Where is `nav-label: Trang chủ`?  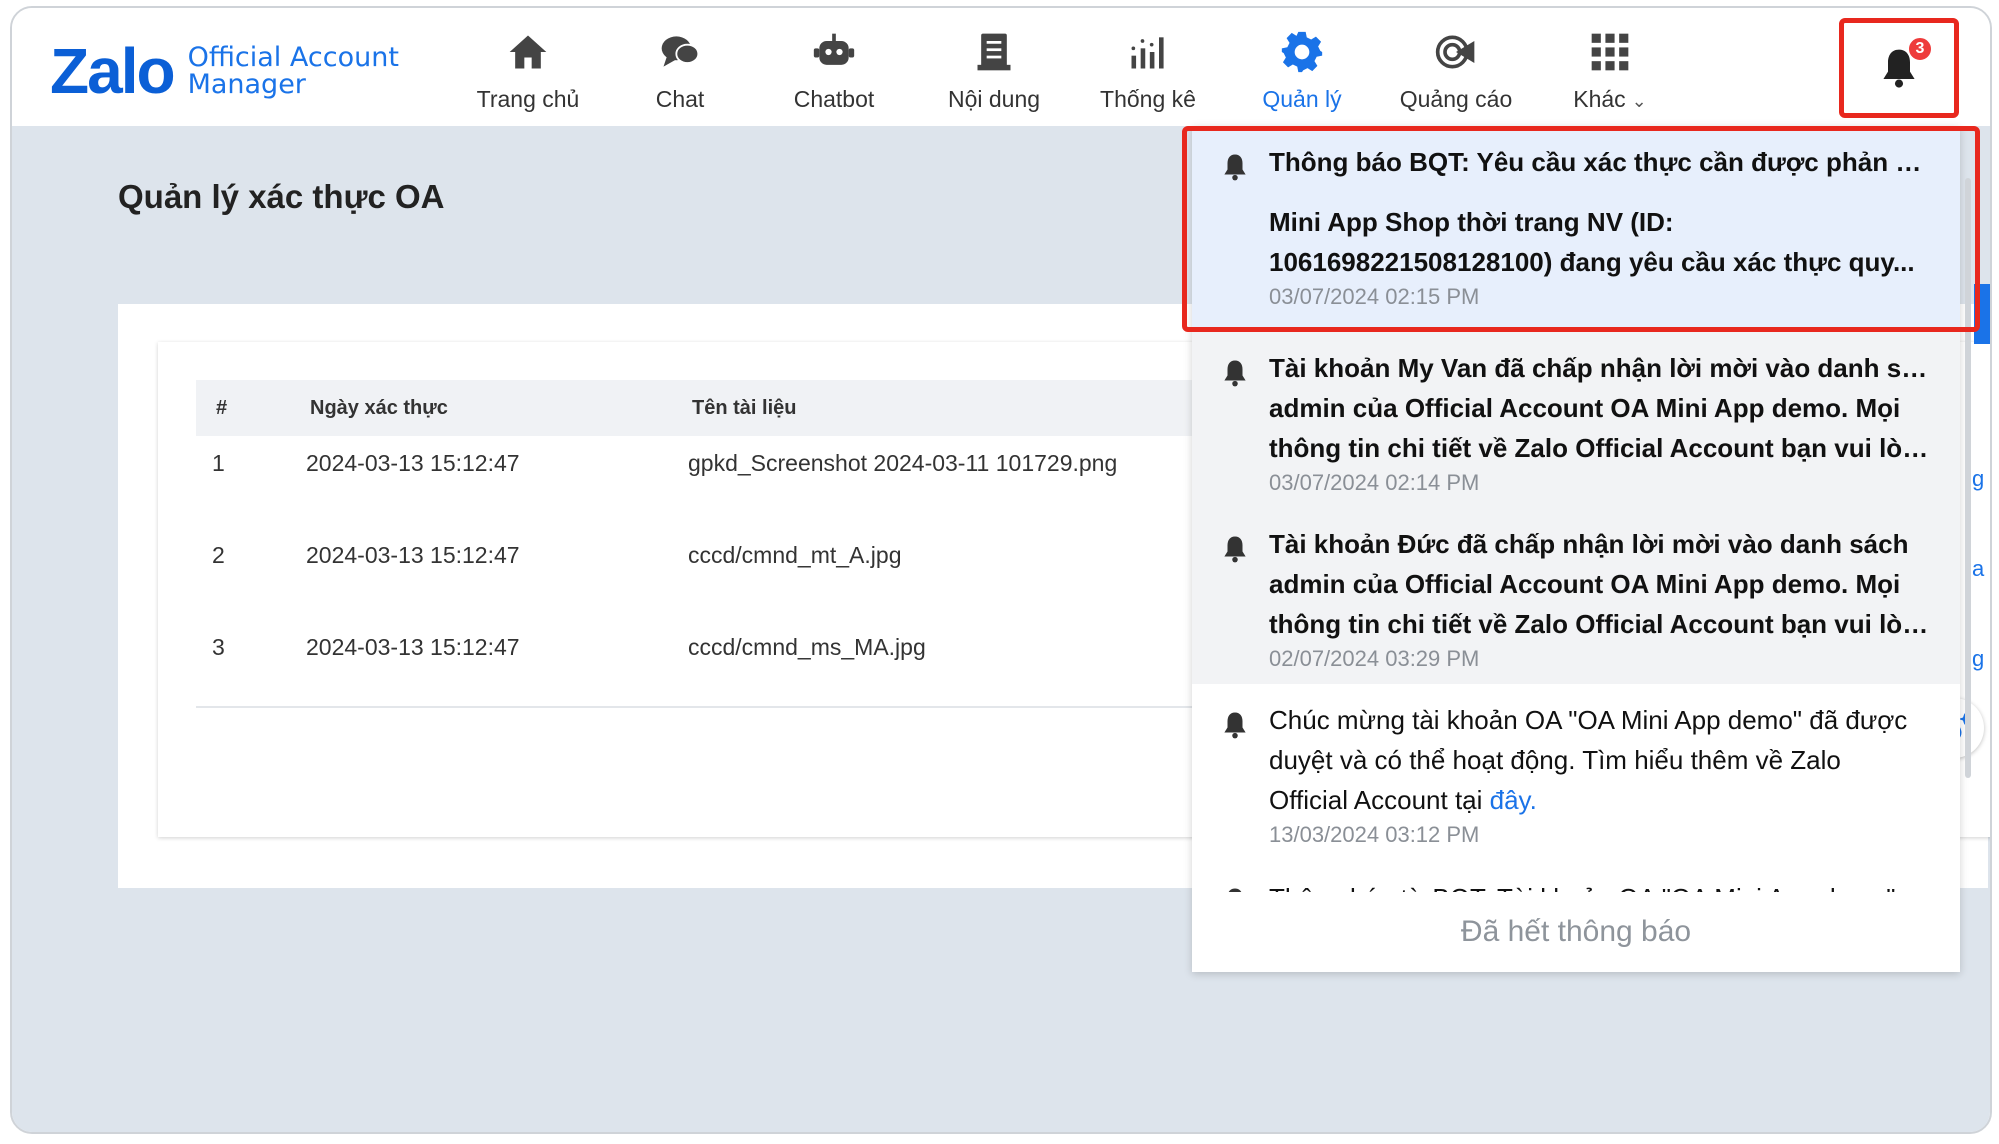 nav-label: Trang chủ is located at coordinates (528, 99).